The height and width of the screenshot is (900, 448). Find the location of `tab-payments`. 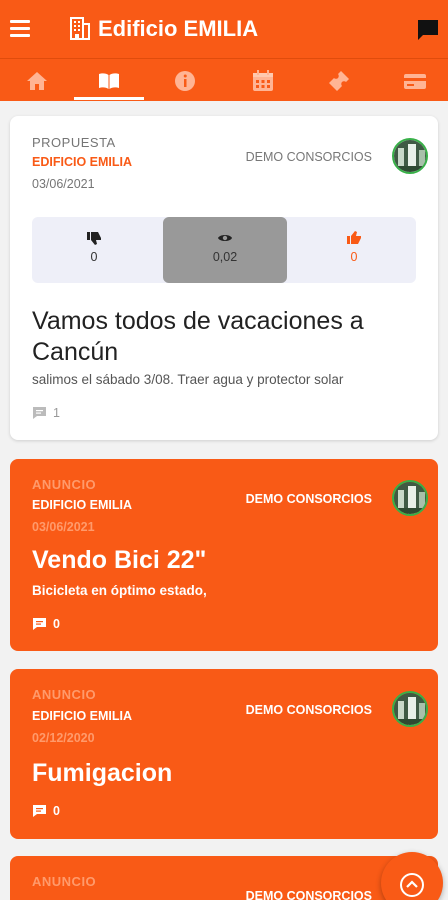

tab-payments is located at coordinates (413, 80).